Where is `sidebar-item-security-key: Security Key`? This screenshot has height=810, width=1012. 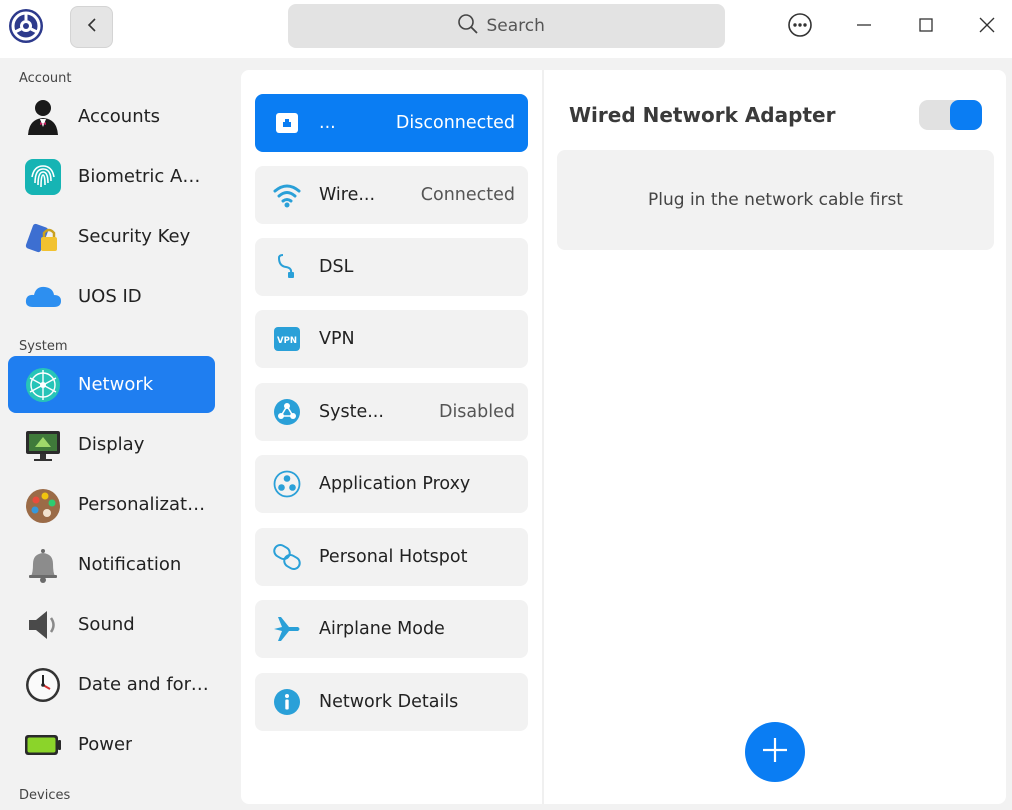 sidebar-item-security-key: Security Key is located at coordinates (111, 236).